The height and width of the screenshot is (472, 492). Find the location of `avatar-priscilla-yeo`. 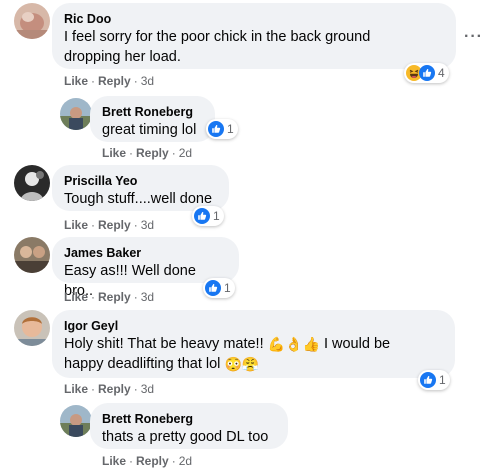

avatar-priscilla-yeo is located at coordinates (32, 183).